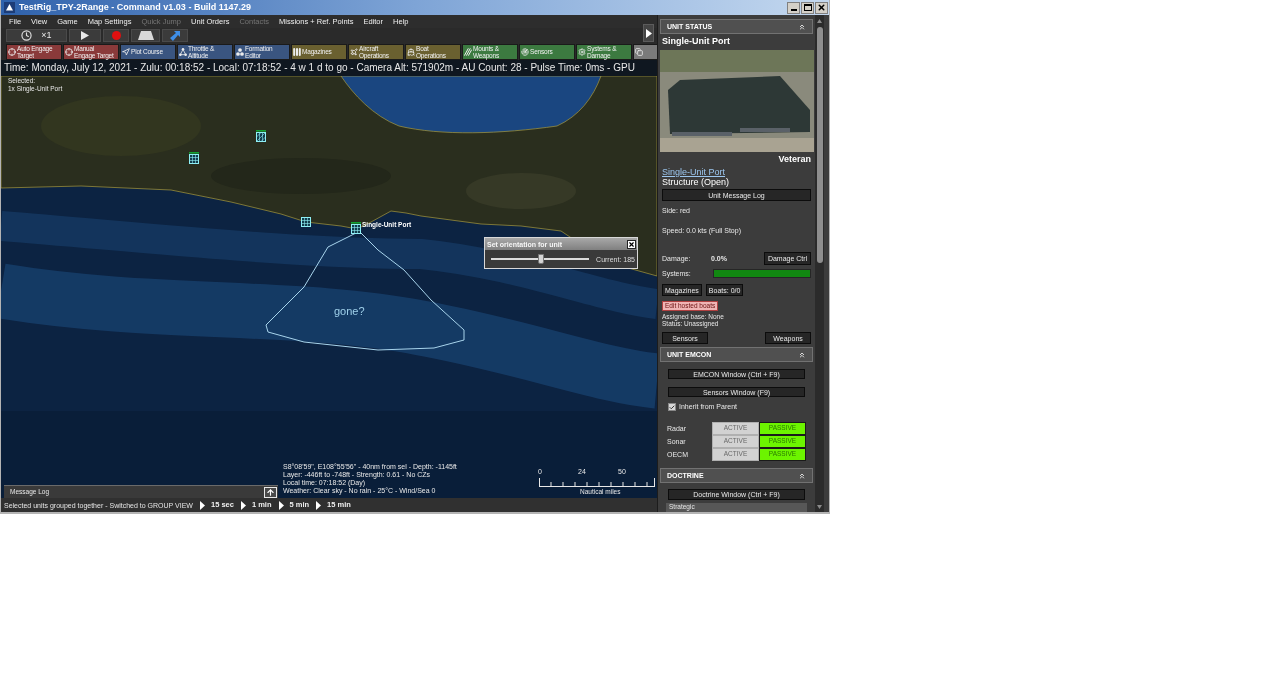 The width and height of the screenshot is (1280, 692). I want to click on unit-name: Single-Unit Port, so click(696, 41).